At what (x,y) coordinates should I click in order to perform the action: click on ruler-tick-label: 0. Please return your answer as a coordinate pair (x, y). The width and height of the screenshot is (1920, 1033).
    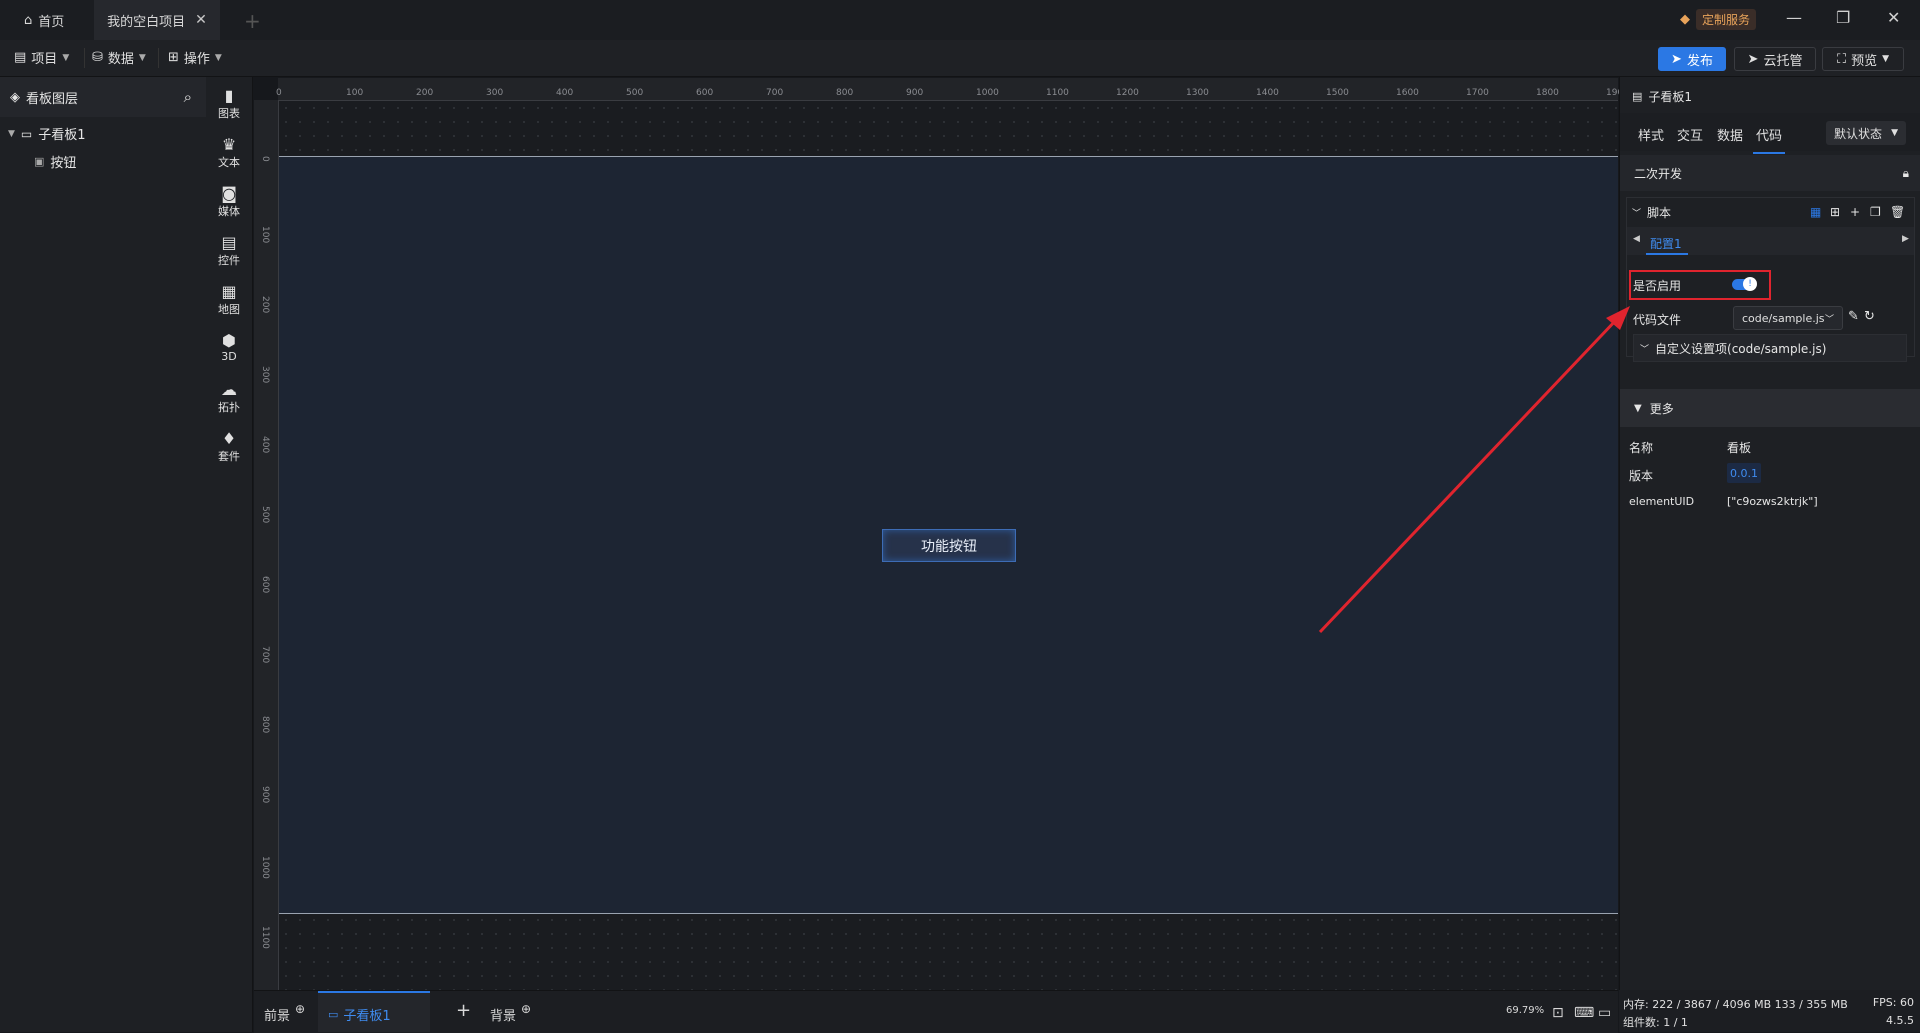
    Looking at the image, I should click on (265, 159).